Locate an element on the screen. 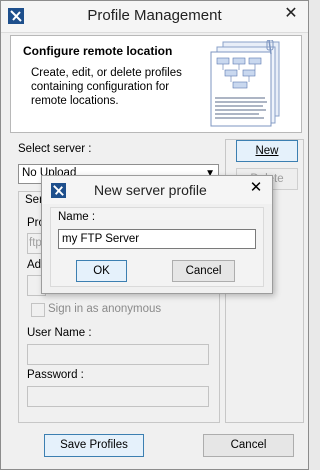 The height and width of the screenshot is (470, 320). select-server-label: Select server : is located at coordinates (55, 149).